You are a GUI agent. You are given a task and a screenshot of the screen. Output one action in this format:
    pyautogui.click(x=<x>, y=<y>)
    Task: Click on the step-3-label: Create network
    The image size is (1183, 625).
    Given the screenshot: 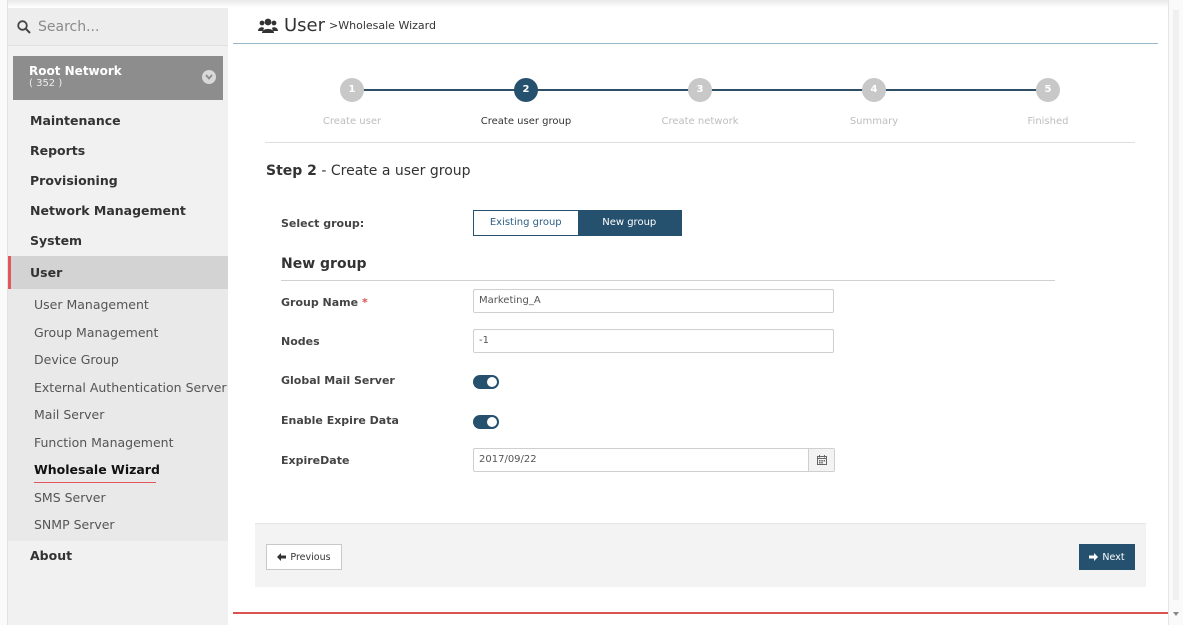 What is the action you would take?
    pyautogui.click(x=700, y=121)
    